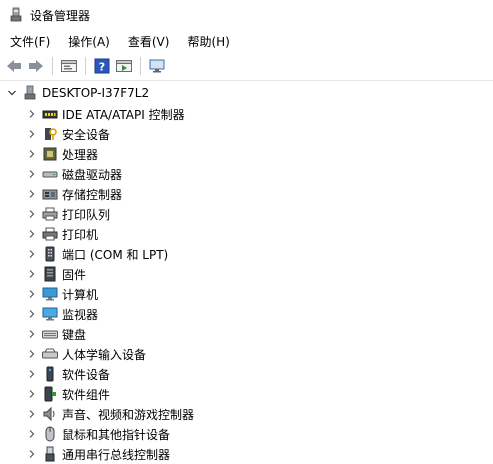 Image resolution: width=493 pixels, height=464 pixels. What do you see at coordinates (36, 66) in the screenshot?
I see `forward-icon` at bounding box center [36, 66].